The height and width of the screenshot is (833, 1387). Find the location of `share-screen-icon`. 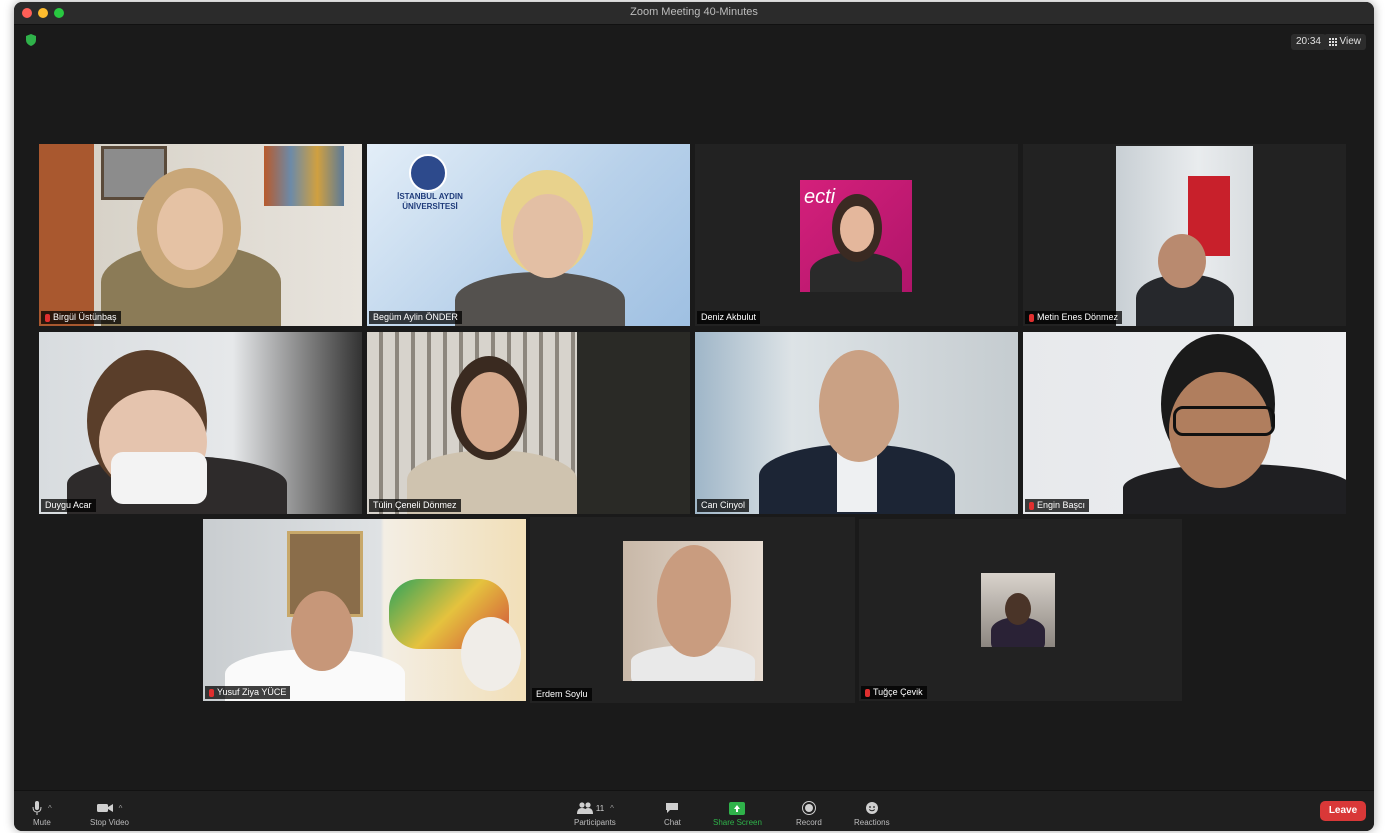

share-screen-icon is located at coordinates (737, 808).